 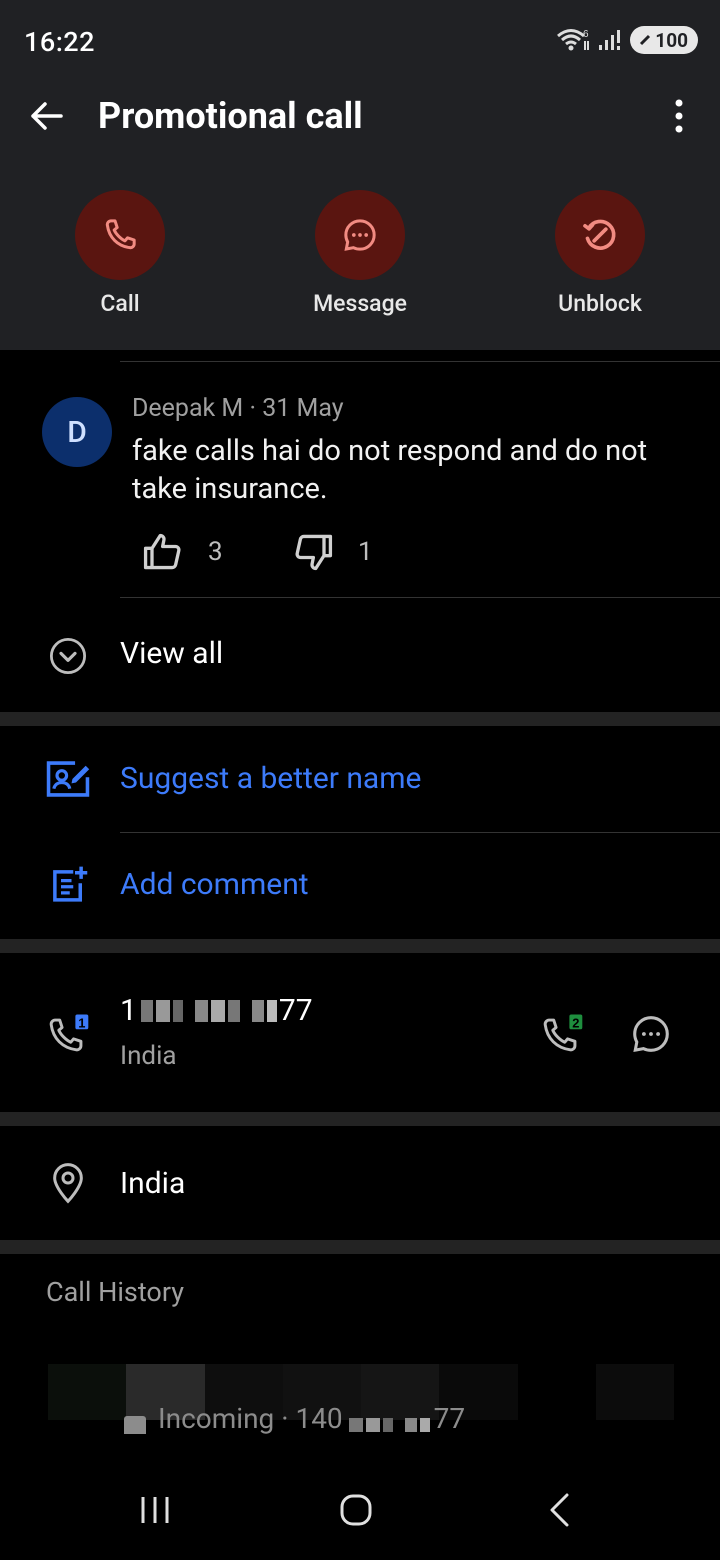 What do you see at coordinates (60, 42) in the screenshot?
I see `status-time: 16:22` at bounding box center [60, 42].